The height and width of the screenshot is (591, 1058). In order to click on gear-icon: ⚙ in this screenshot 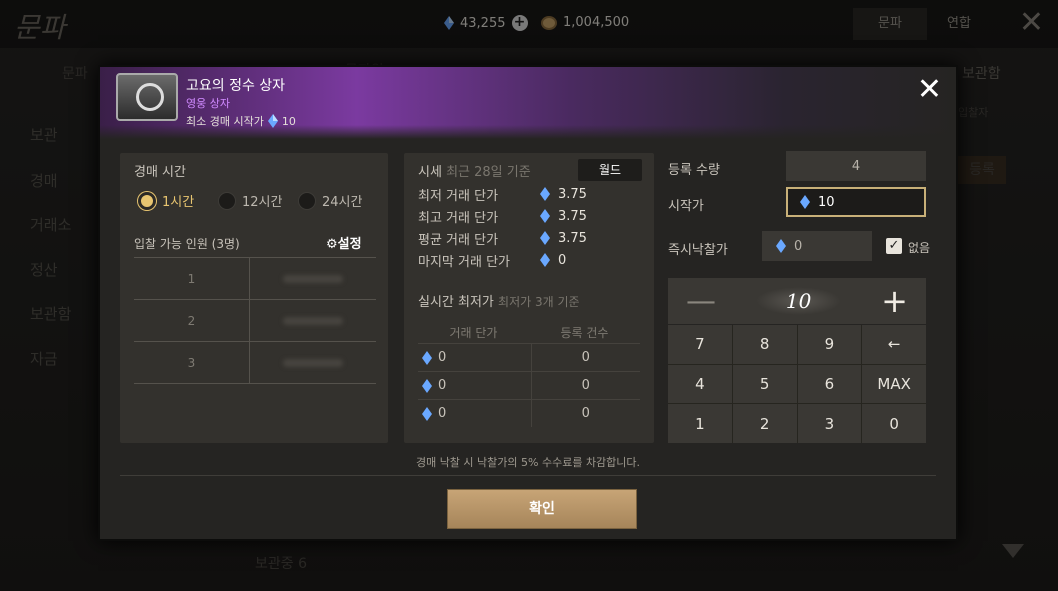, I will do `click(332, 244)`.